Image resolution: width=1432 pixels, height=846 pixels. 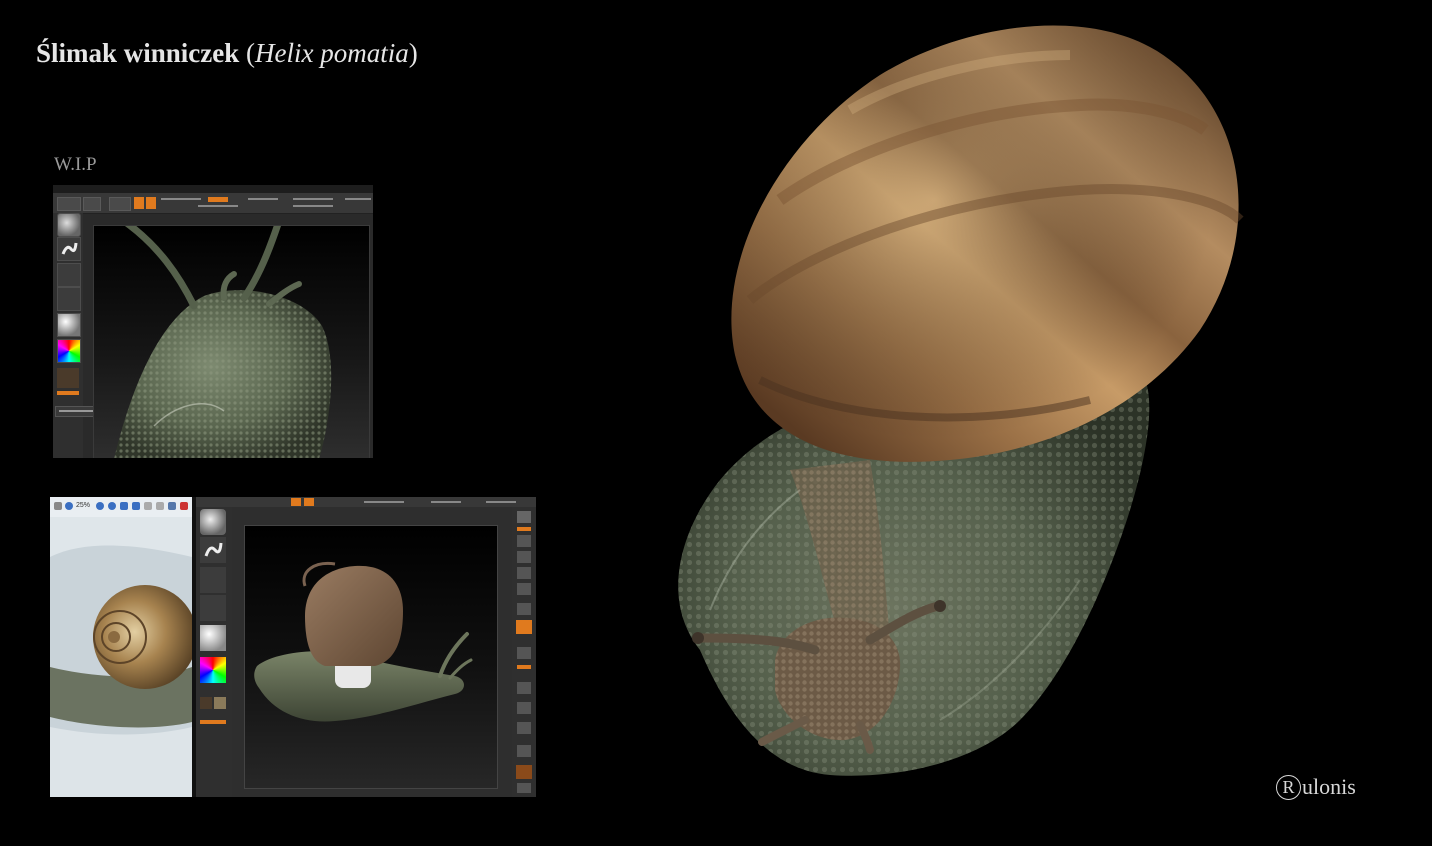 I want to click on zbrush-left-shelf, so click(x=68, y=335).